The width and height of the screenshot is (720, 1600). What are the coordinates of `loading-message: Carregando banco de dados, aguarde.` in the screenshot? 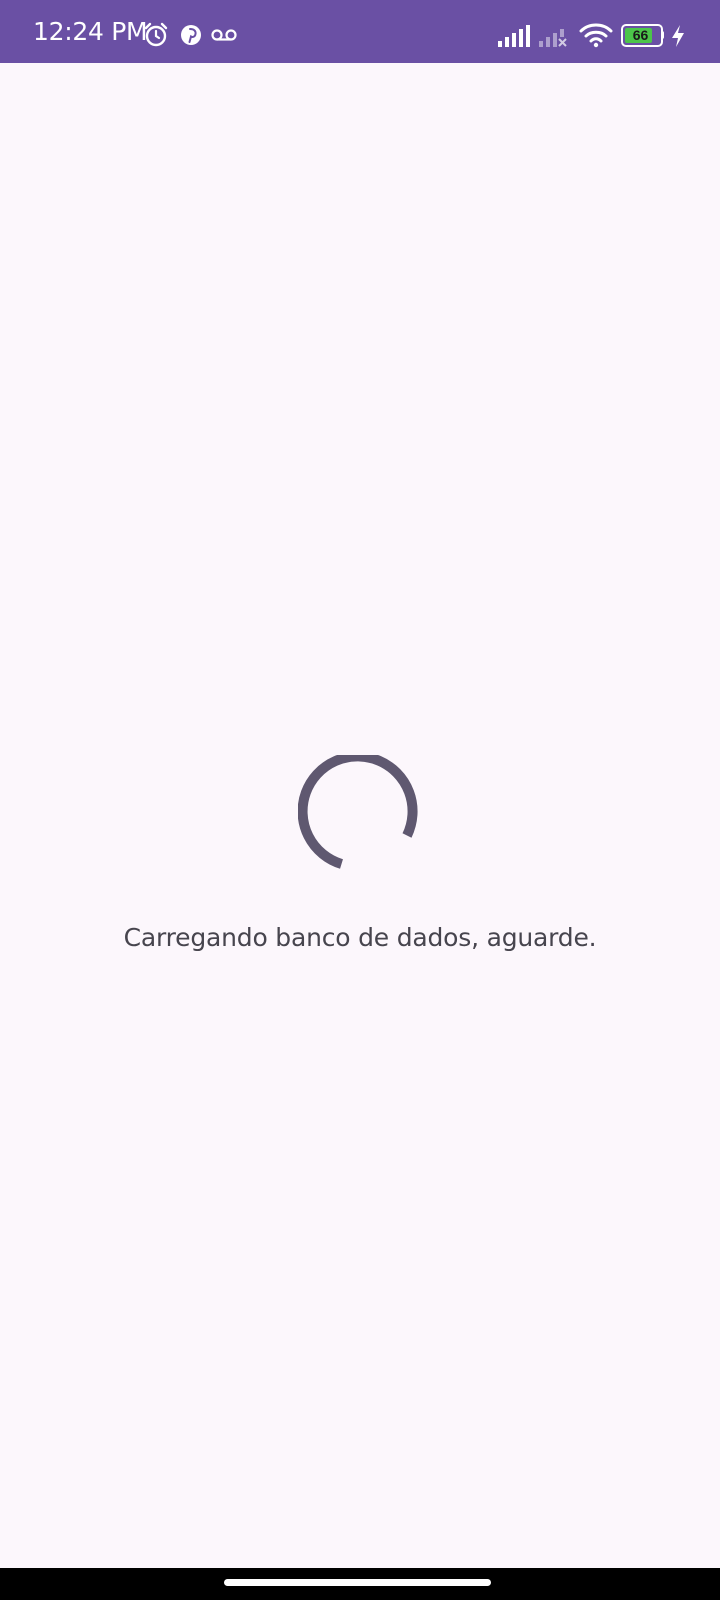 It's located at (360, 937).